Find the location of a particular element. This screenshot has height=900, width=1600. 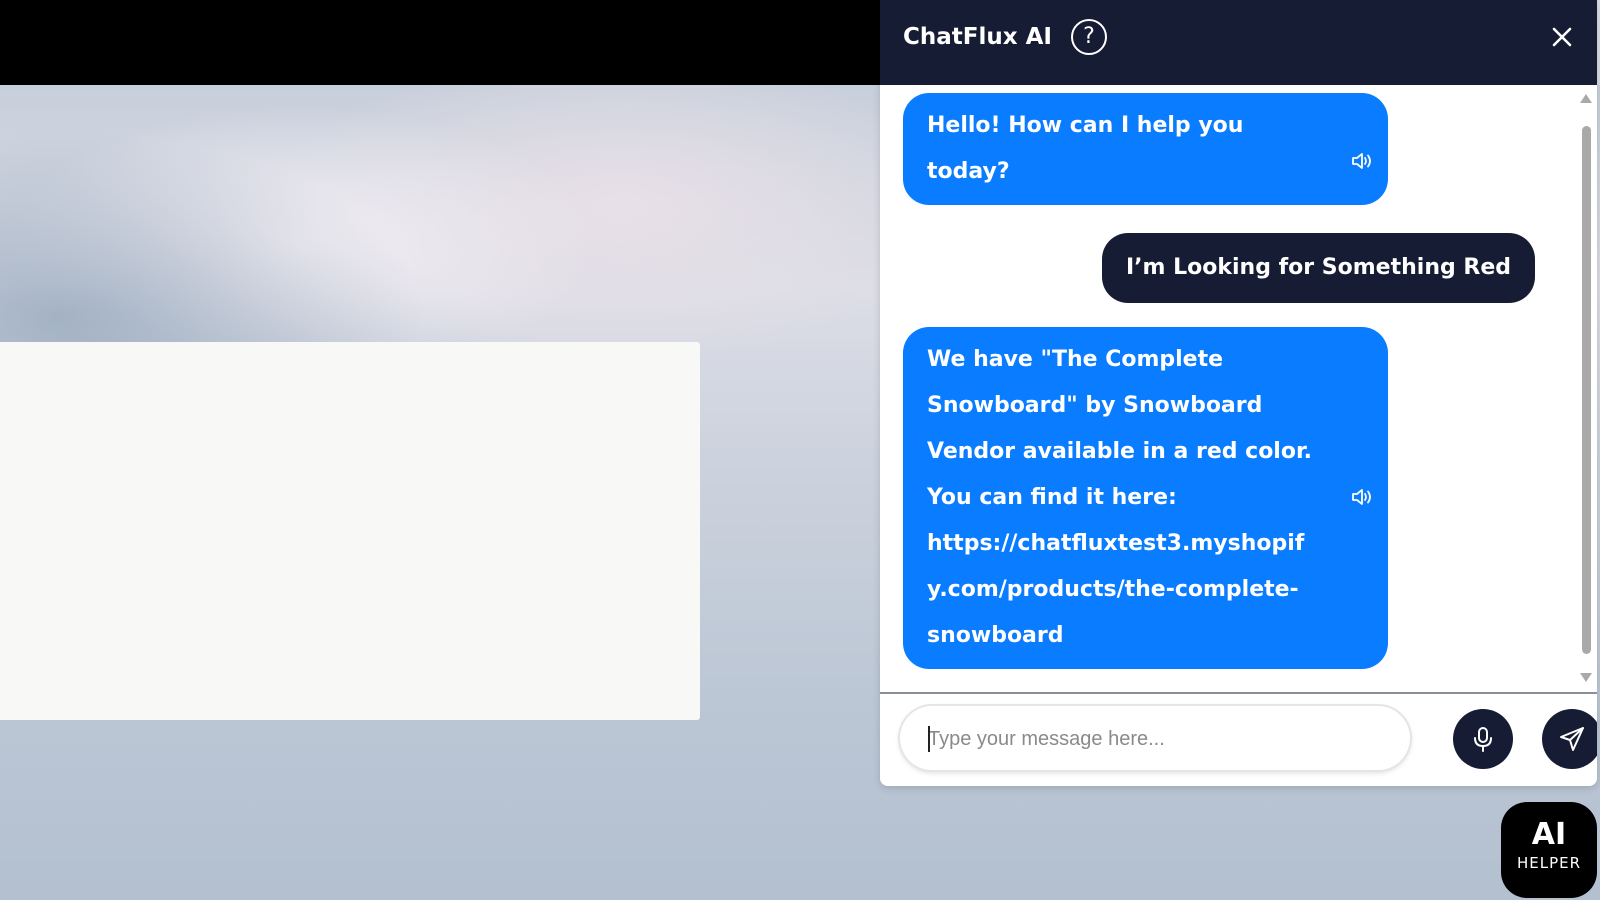

message-text: I’m Looking for Something Red is located at coordinates (1318, 267).